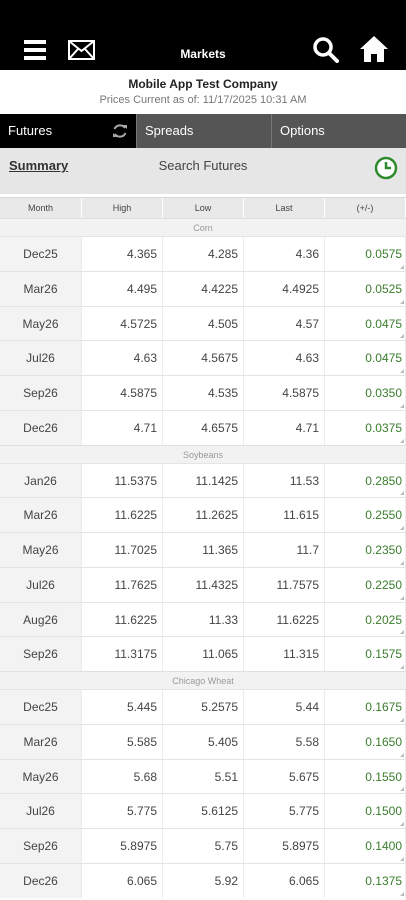 The width and height of the screenshot is (406, 900). I want to click on last-cell: 5.775, so click(284, 811).